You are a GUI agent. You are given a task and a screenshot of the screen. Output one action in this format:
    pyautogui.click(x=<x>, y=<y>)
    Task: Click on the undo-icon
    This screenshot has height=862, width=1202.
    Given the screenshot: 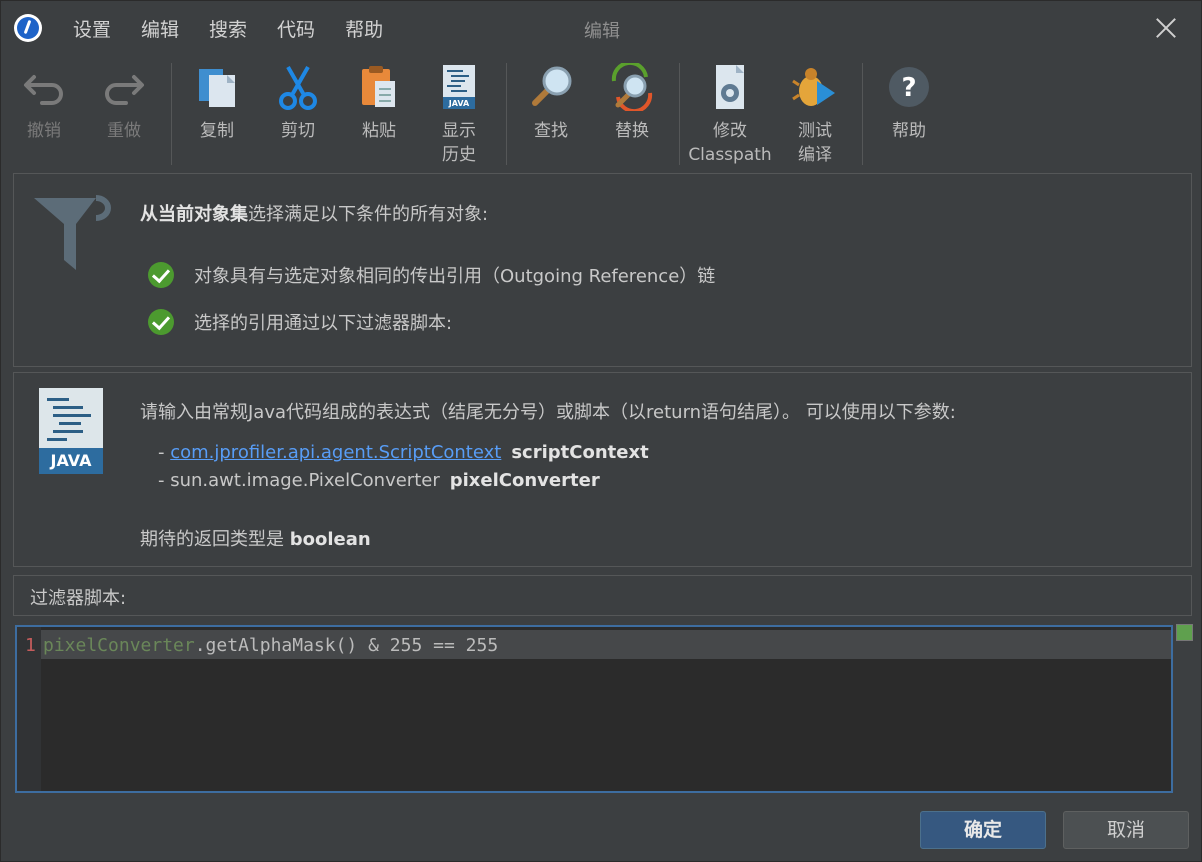 What is the action you would take?
    pyautogui.click(x=44, y=87)
    